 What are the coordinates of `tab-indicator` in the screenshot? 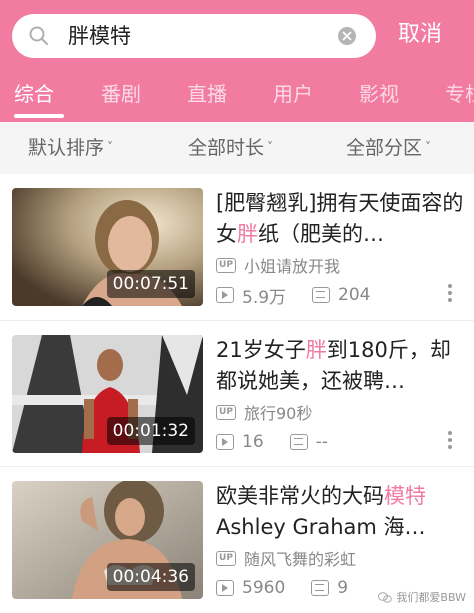 It's located at (39, 116).